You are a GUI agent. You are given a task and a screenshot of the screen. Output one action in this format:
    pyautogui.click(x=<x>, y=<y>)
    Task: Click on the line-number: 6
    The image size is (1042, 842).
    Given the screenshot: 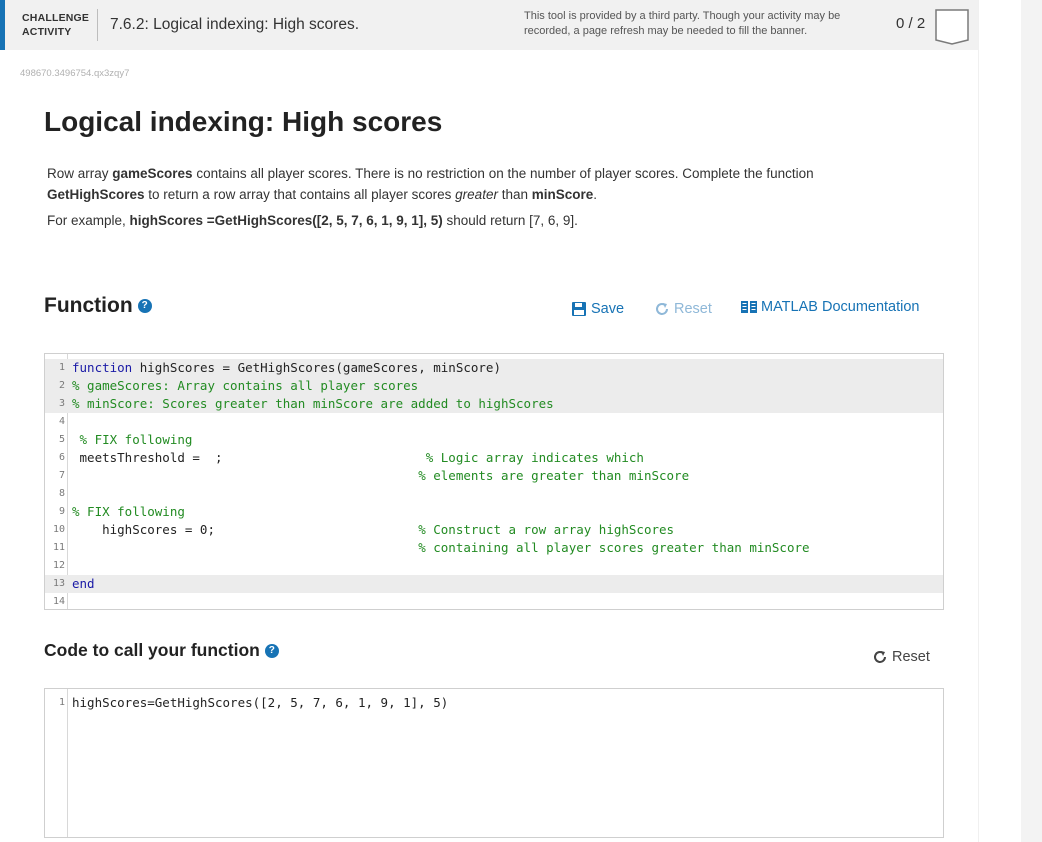 What is the action you would take?
    pyautogui.click(x=61, y=457)
    